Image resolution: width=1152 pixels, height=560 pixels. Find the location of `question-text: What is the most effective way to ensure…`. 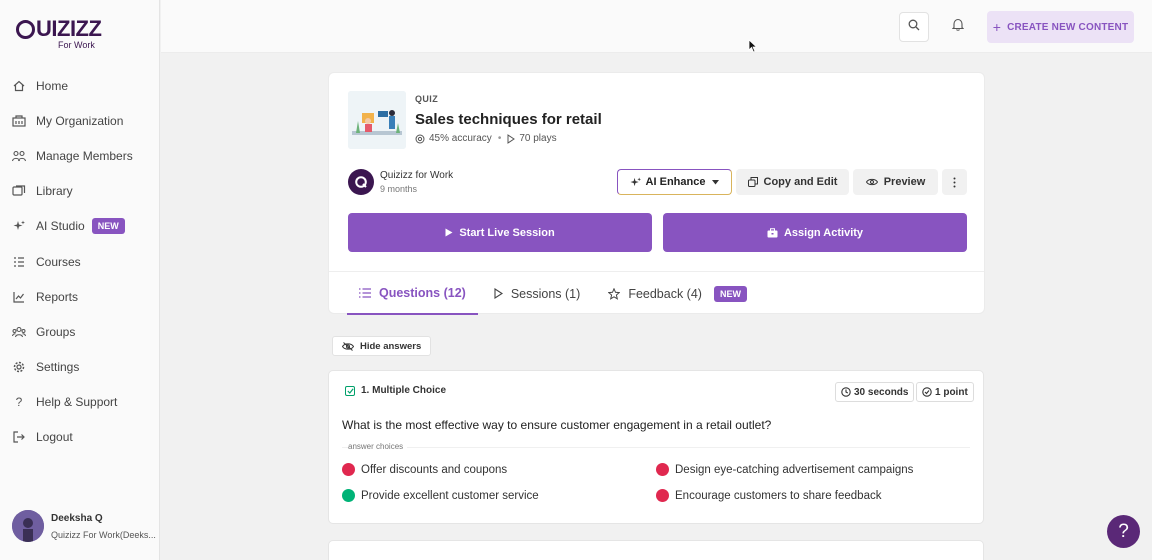

question-text: What is the most effective way to ensure… is located at coordinates (557, 425).